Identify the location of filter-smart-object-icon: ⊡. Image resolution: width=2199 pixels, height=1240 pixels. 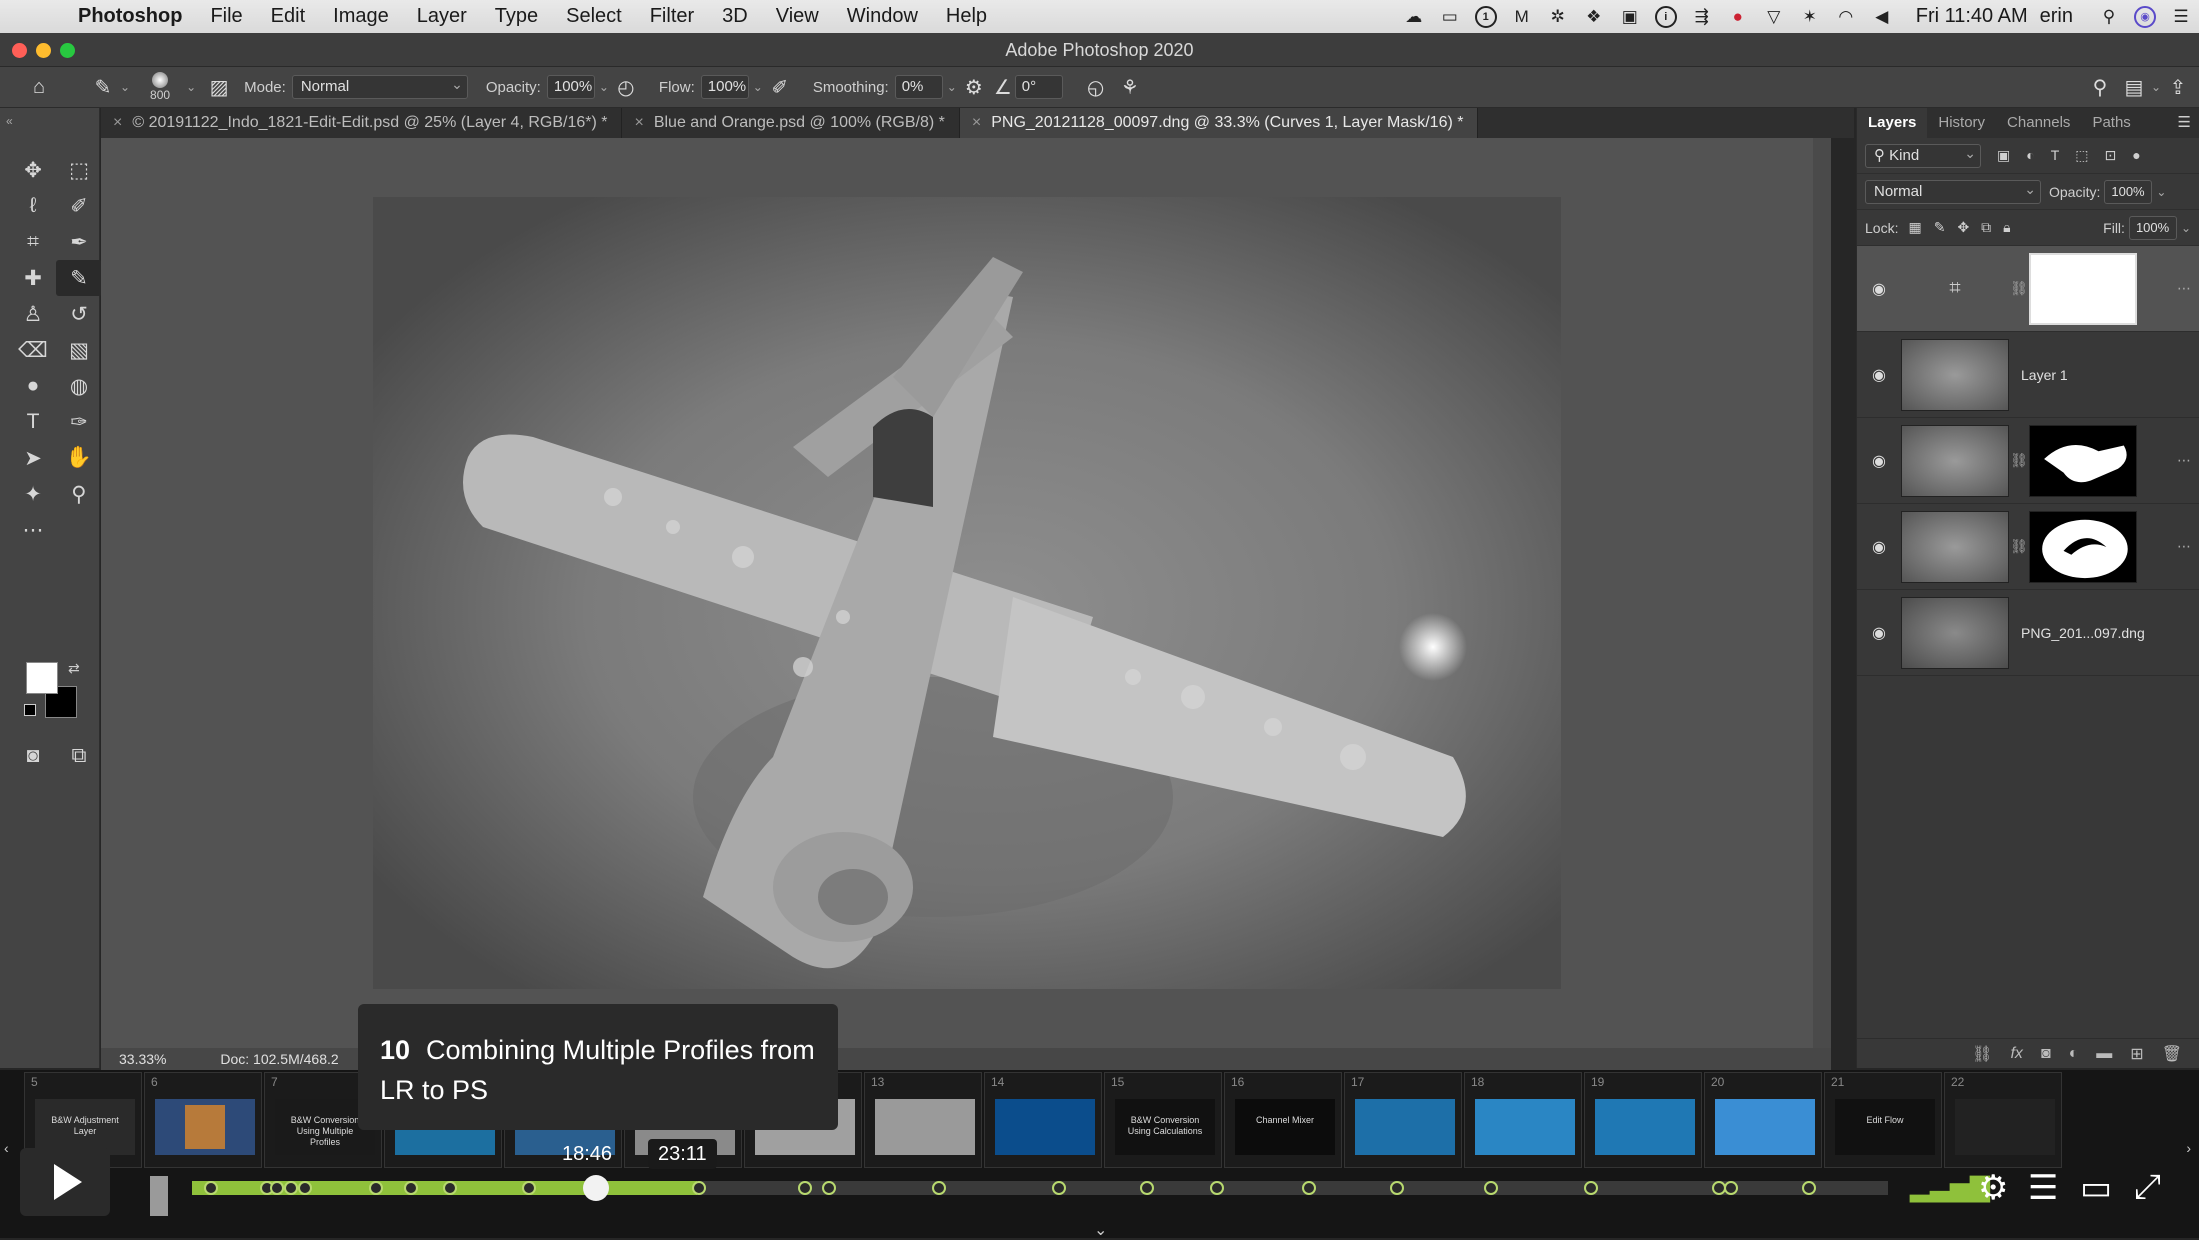
(2111, 155).